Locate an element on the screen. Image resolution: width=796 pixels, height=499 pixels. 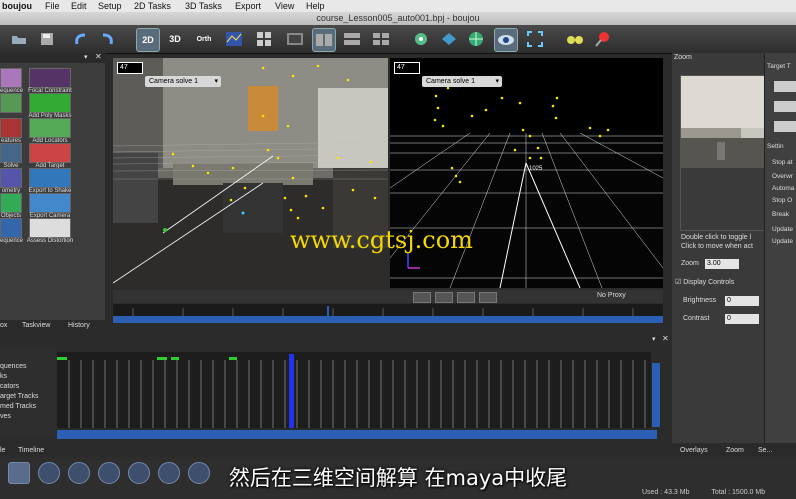
setting-overwrite: Overwr is located at coordinates (782, 176).